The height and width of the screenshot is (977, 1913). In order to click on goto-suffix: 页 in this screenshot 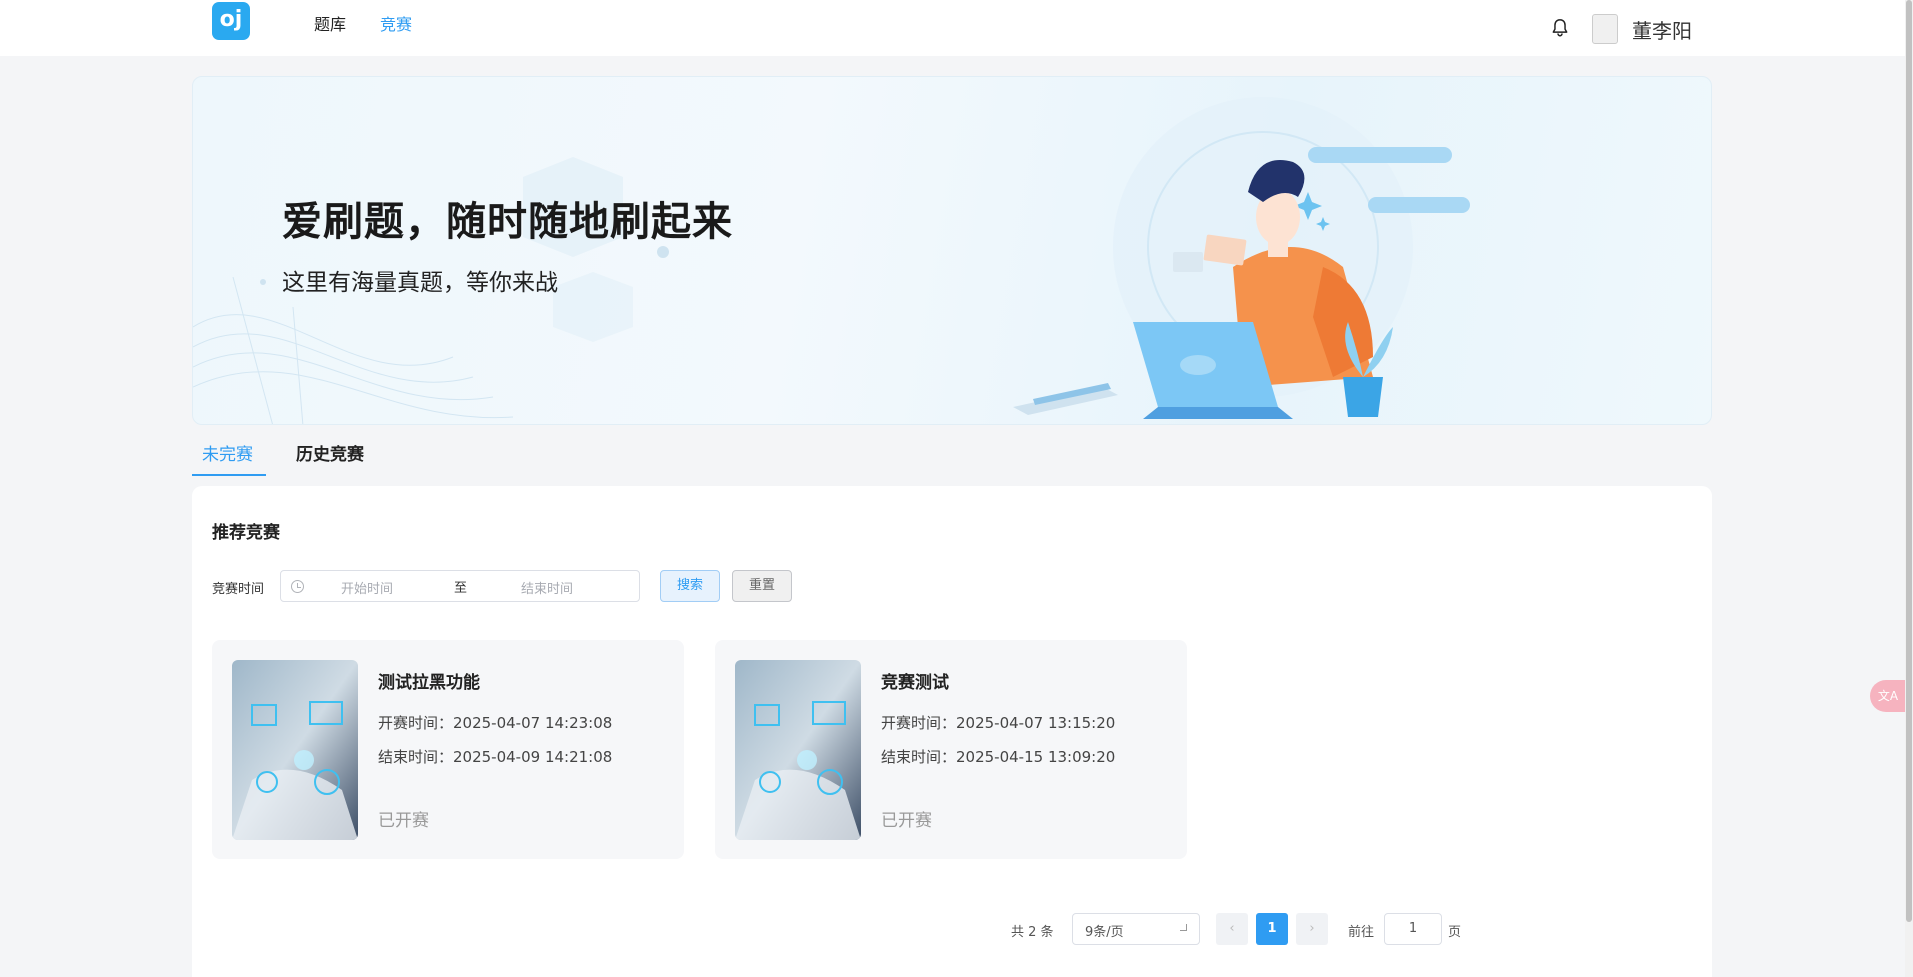, I will do `click(1455, 932)`.